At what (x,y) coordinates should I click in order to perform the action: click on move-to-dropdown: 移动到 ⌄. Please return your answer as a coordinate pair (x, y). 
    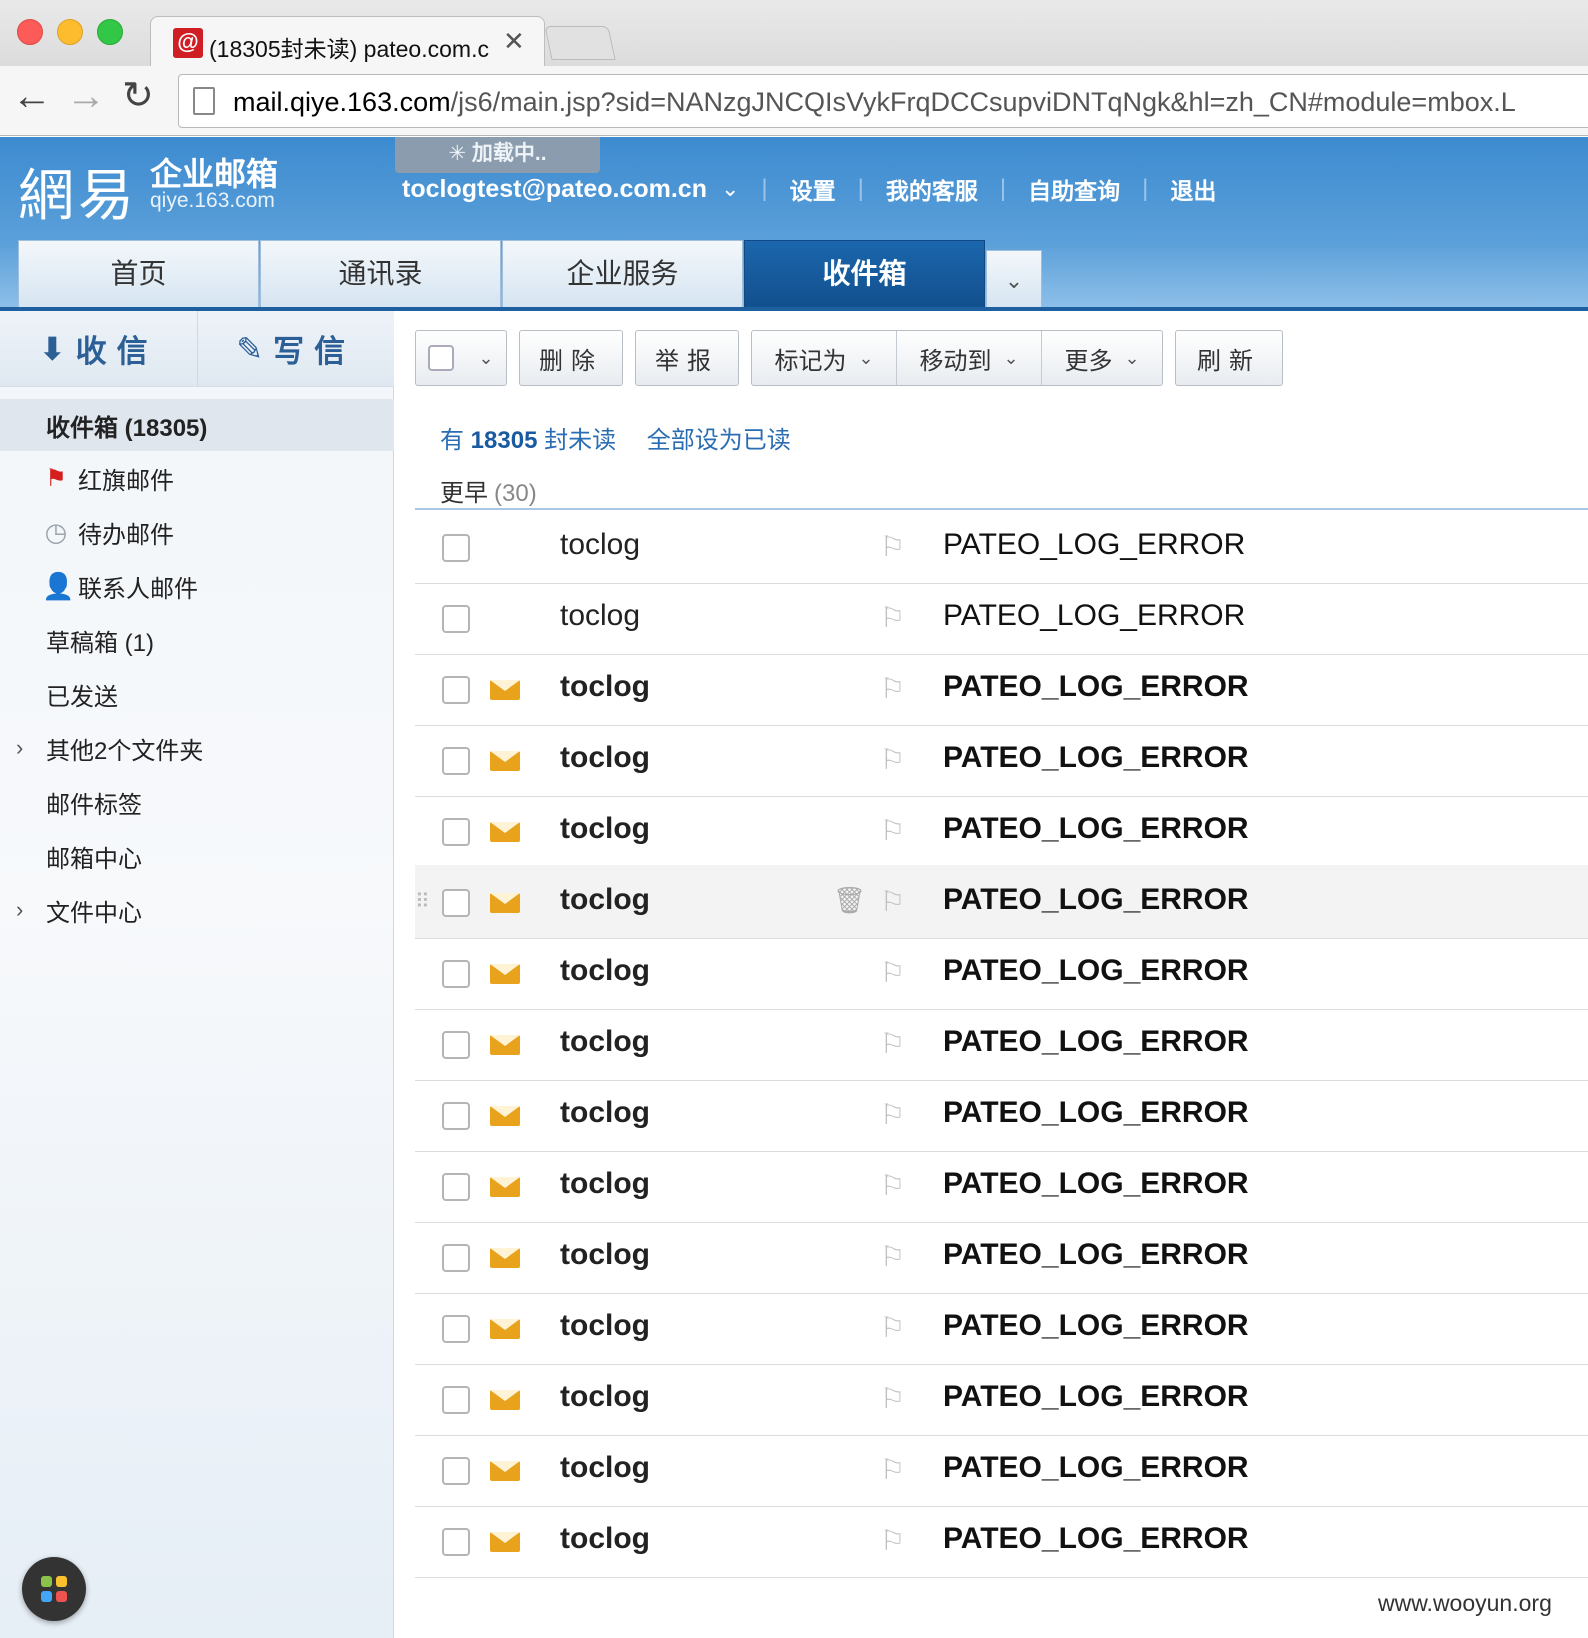
    Looking at the image, I should click on (969, 358).